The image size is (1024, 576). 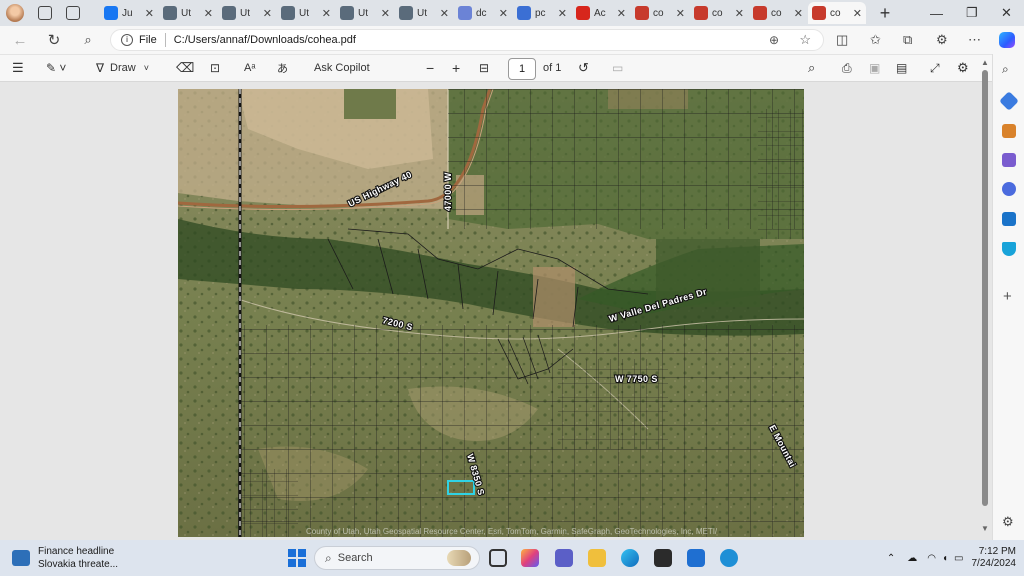 I want to click on games-icon, so click(x=1009, y=160).